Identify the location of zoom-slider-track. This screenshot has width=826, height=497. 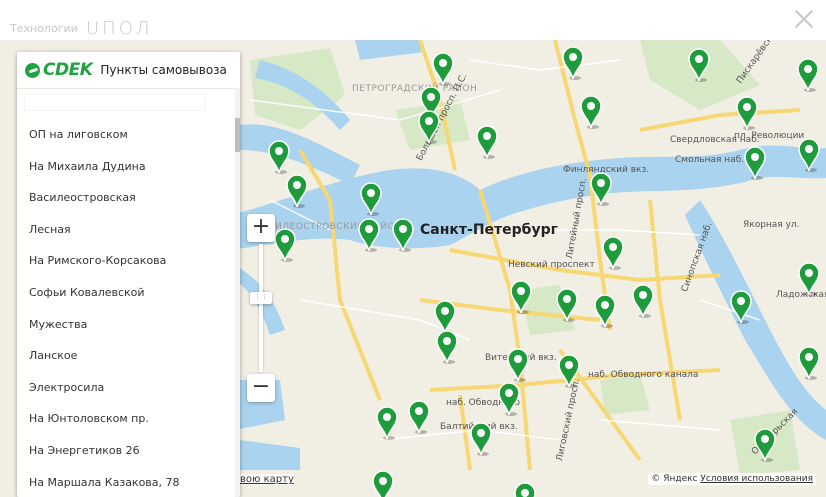
(261, 308).